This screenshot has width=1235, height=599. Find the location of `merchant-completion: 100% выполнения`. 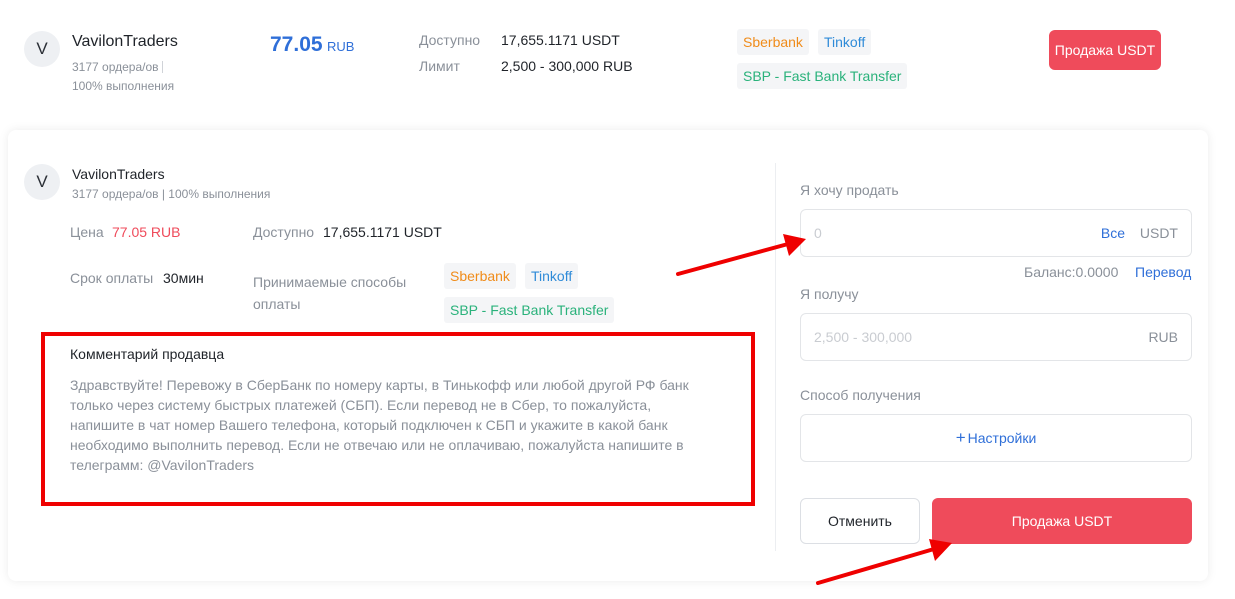

merchant-completion: 100% выполнения is located at coordinates (123, 86).